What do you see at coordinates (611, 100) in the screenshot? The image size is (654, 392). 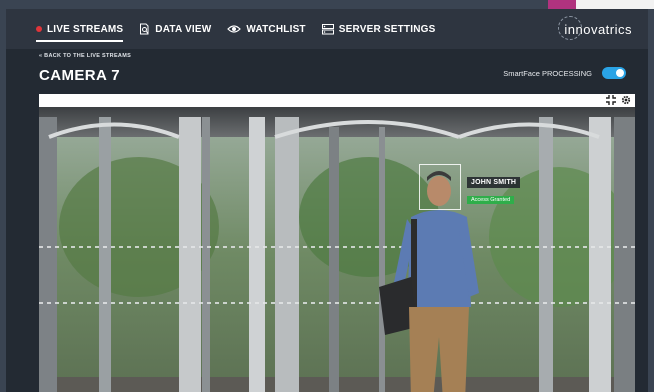 I see `fullscreen-icon` at bounding box center [611, 100].